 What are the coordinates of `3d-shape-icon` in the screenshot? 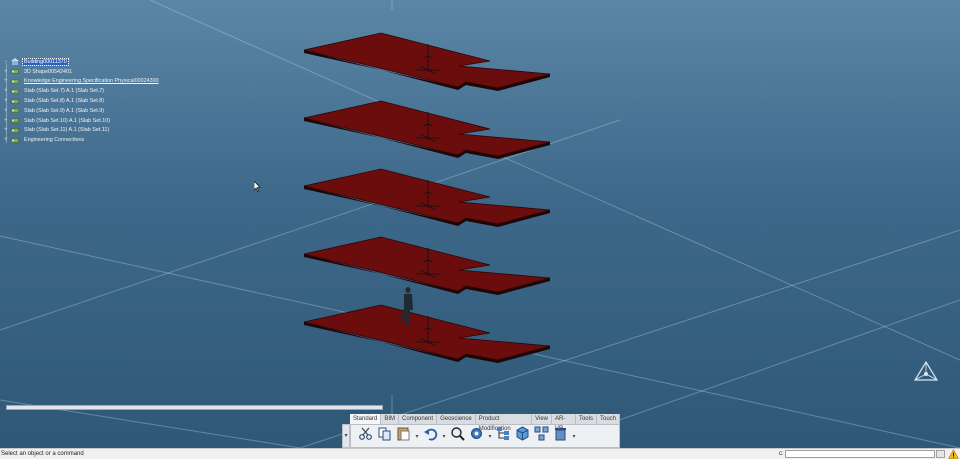 It's located at (15, 71).